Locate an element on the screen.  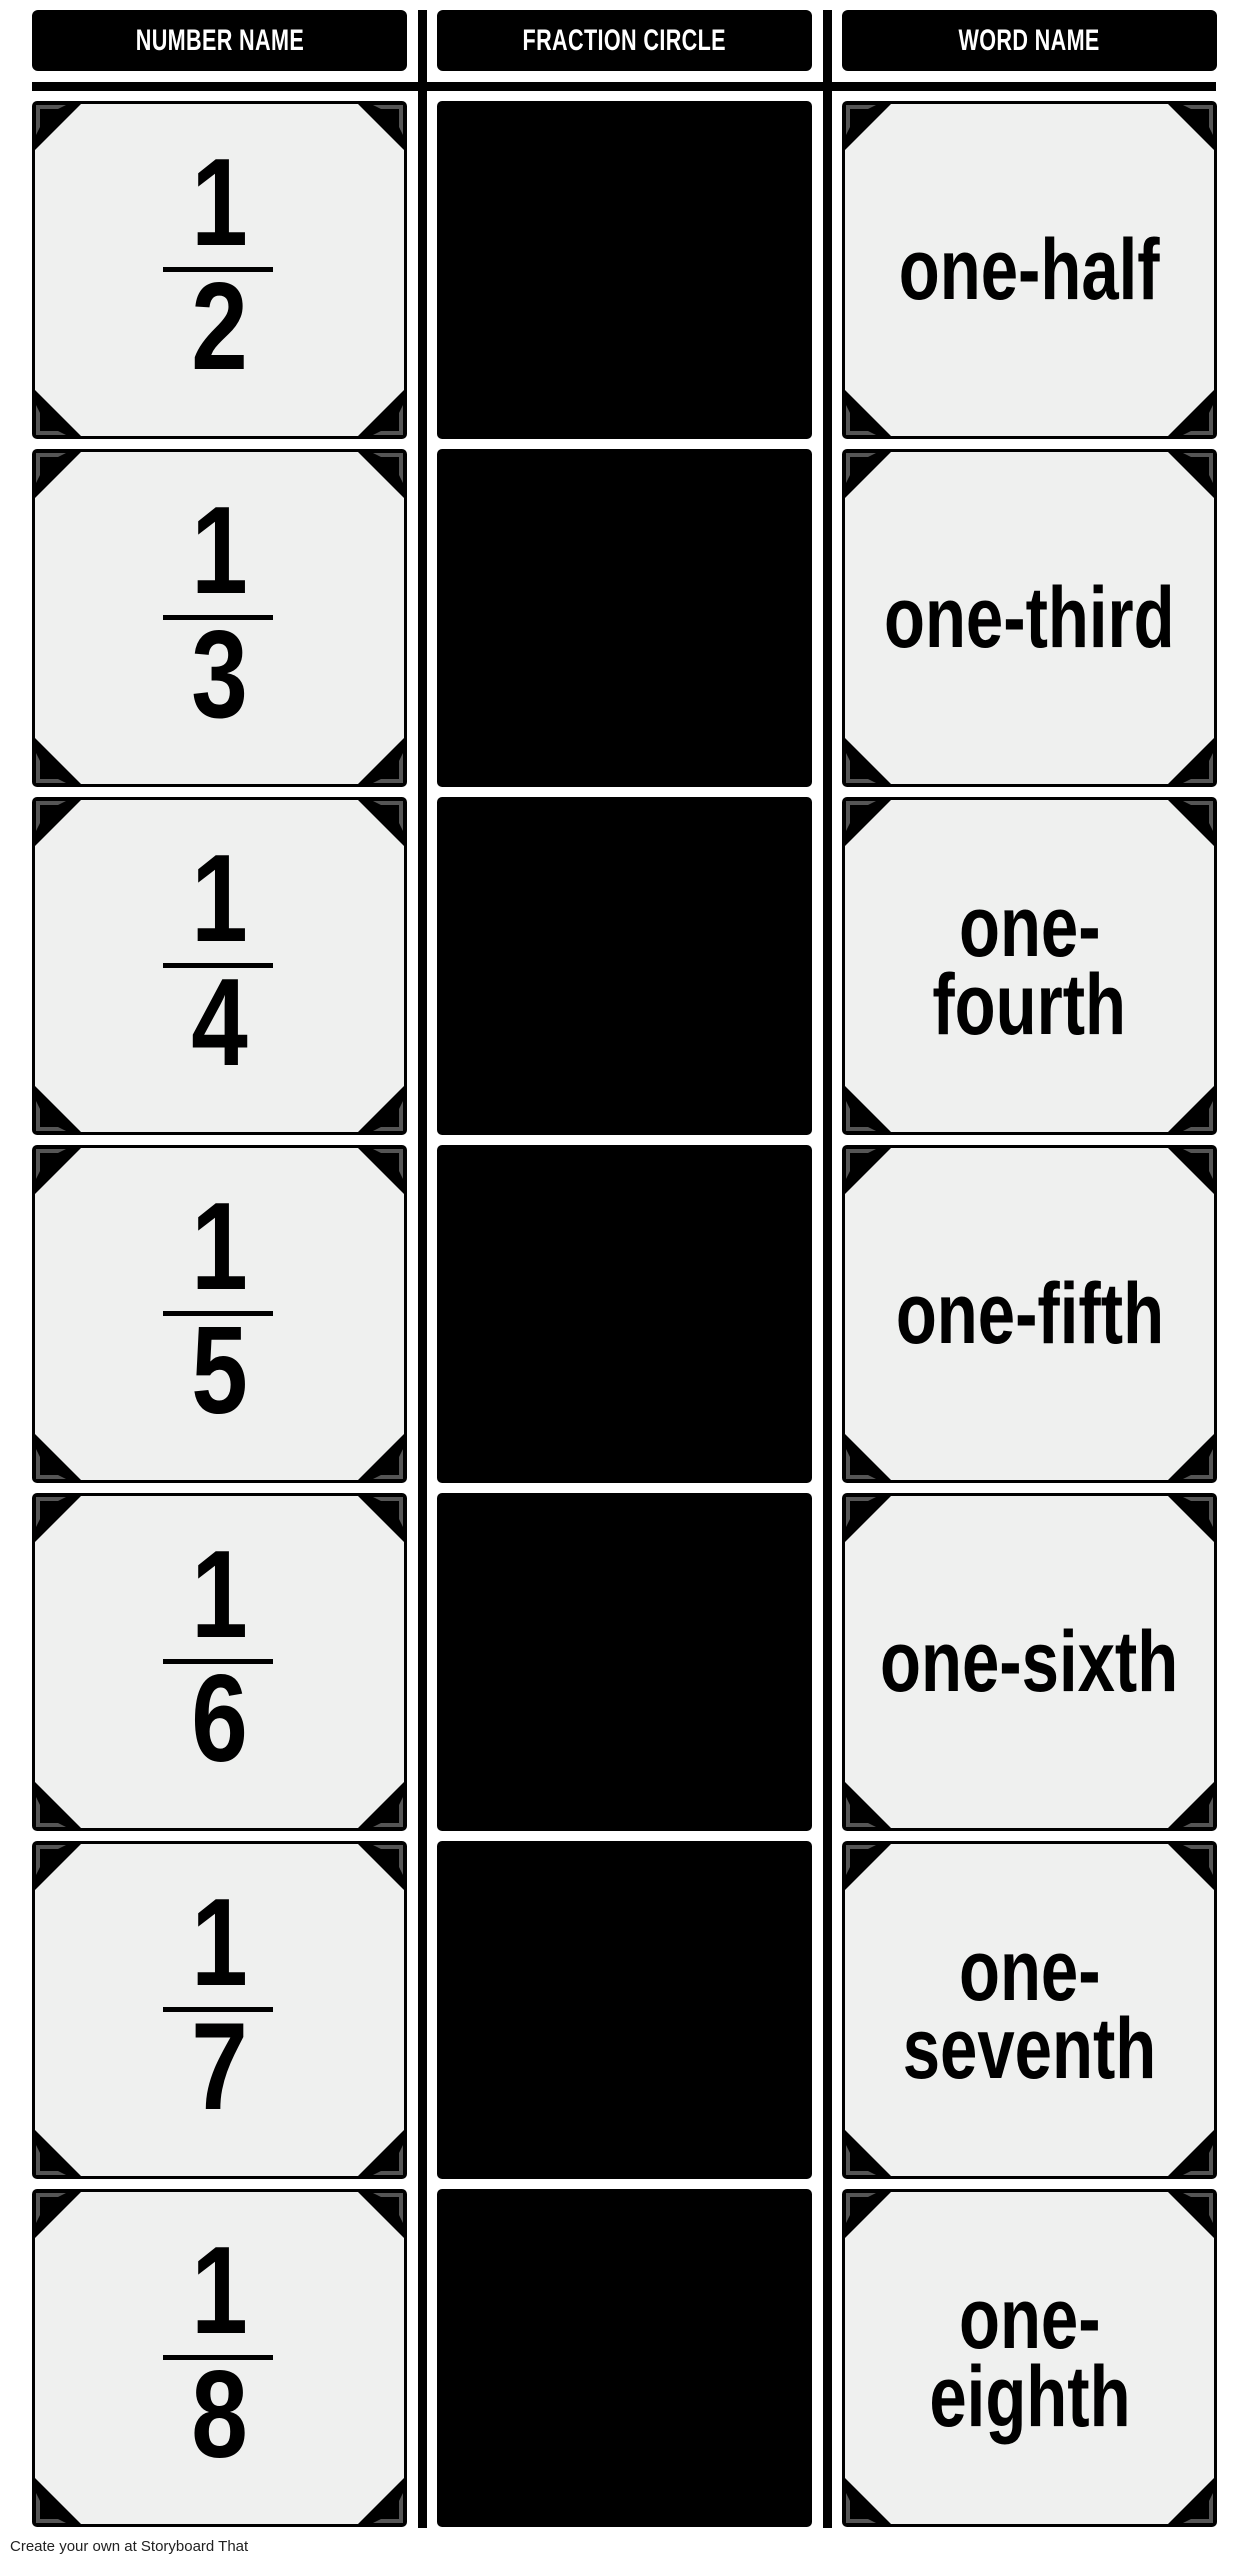
header-fraction-circle: FRACTION CIRCLE is located at coordinates (624, 40).